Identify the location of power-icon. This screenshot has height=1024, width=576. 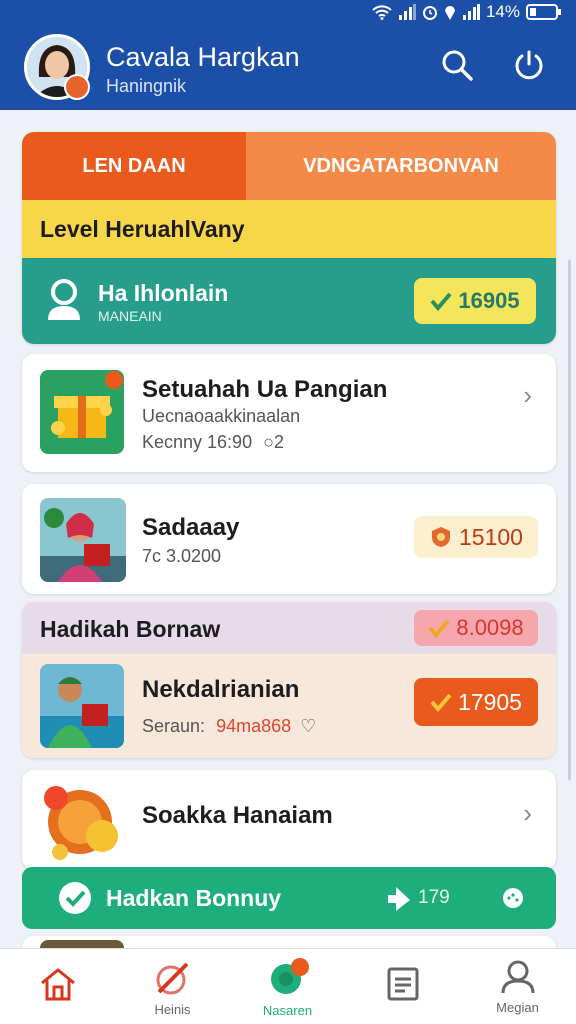
(529, 65).